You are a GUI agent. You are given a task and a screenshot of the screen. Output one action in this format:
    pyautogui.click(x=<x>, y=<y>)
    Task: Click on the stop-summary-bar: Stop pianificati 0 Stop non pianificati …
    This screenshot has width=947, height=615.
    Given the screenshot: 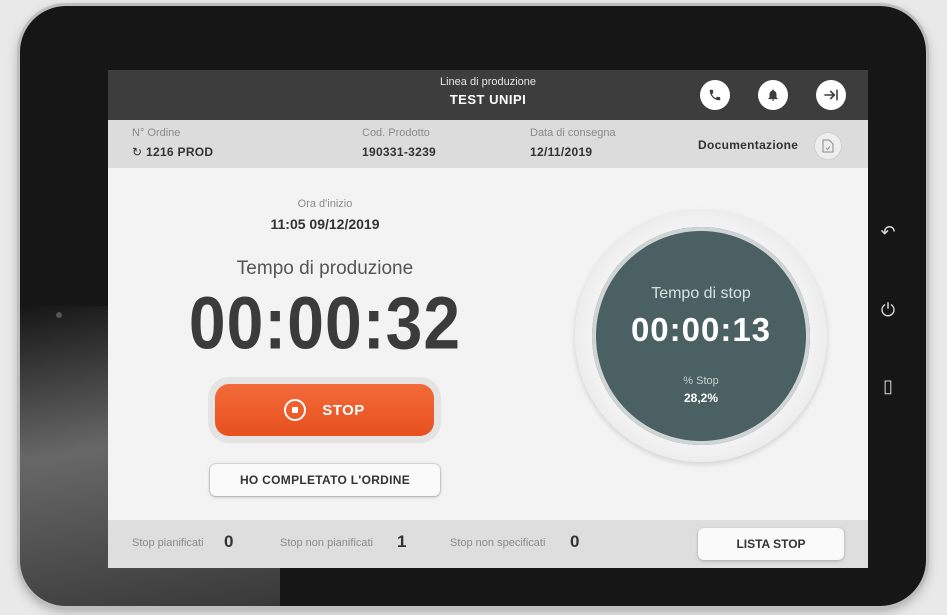 What is the action you would take?
    pyautogui.click(x=488, y=544)
    